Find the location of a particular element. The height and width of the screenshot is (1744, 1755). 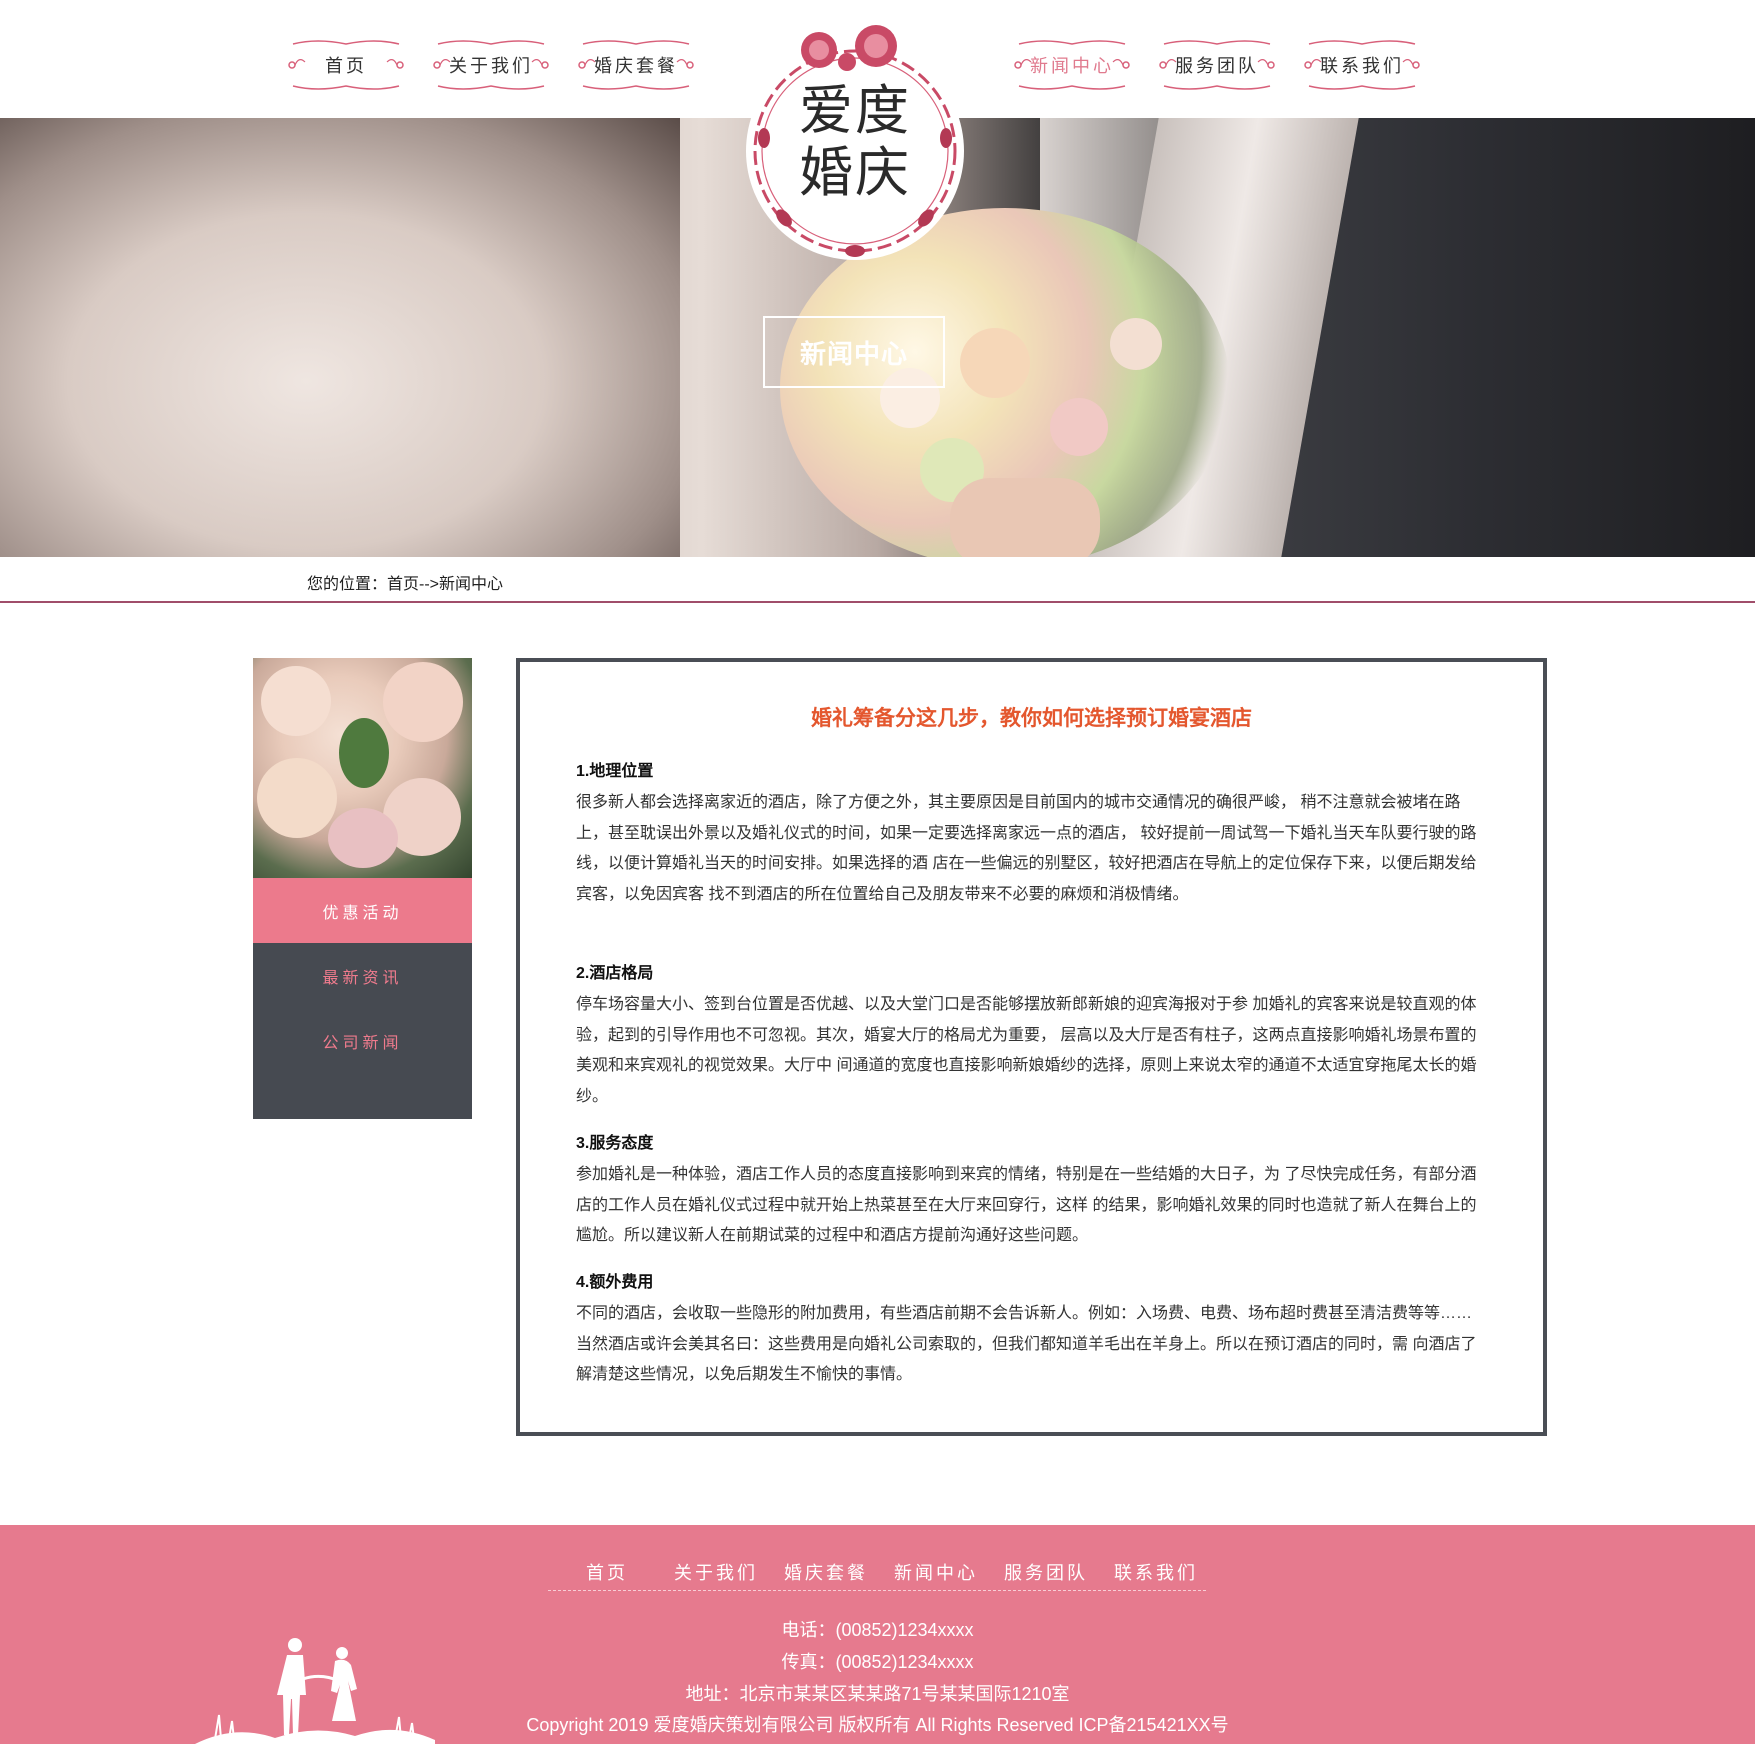

section-heading: 2.酒店格局 is located at coordinates (615, 973).